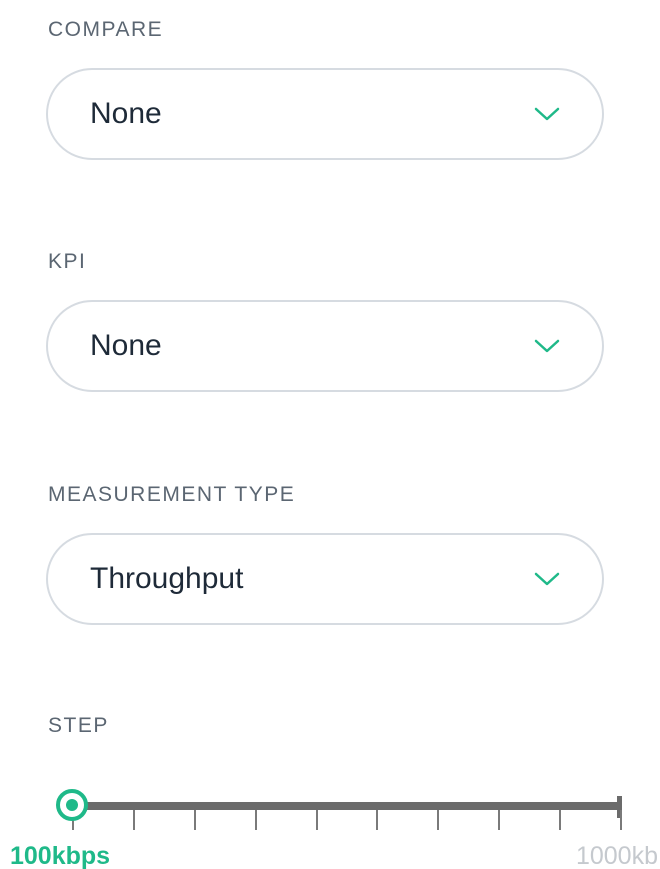  What do you see at coordinates (126, 345) in the screenshot?
I see `kpi-select-value: None` at bounding box center [126, 345].